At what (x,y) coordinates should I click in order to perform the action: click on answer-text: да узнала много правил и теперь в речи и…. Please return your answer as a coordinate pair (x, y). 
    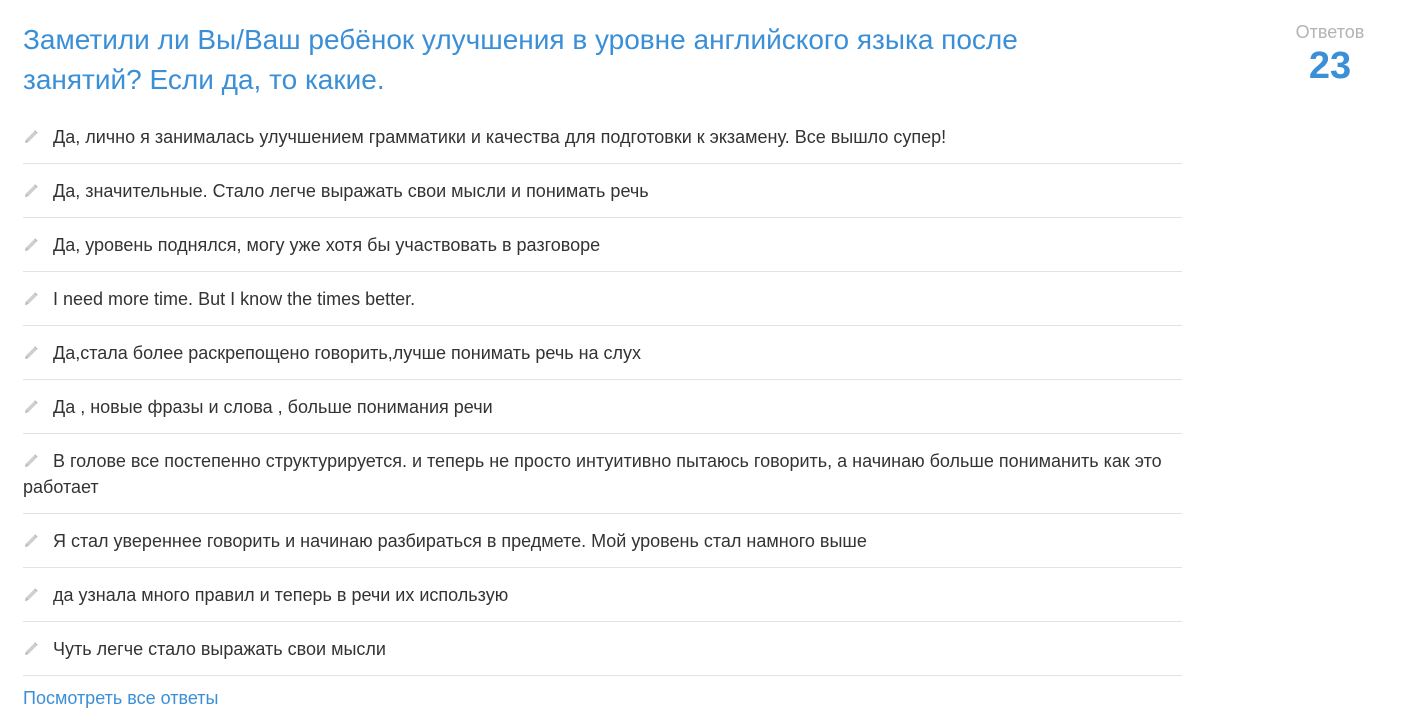
    Looking at the image, I should click on (281, 595).